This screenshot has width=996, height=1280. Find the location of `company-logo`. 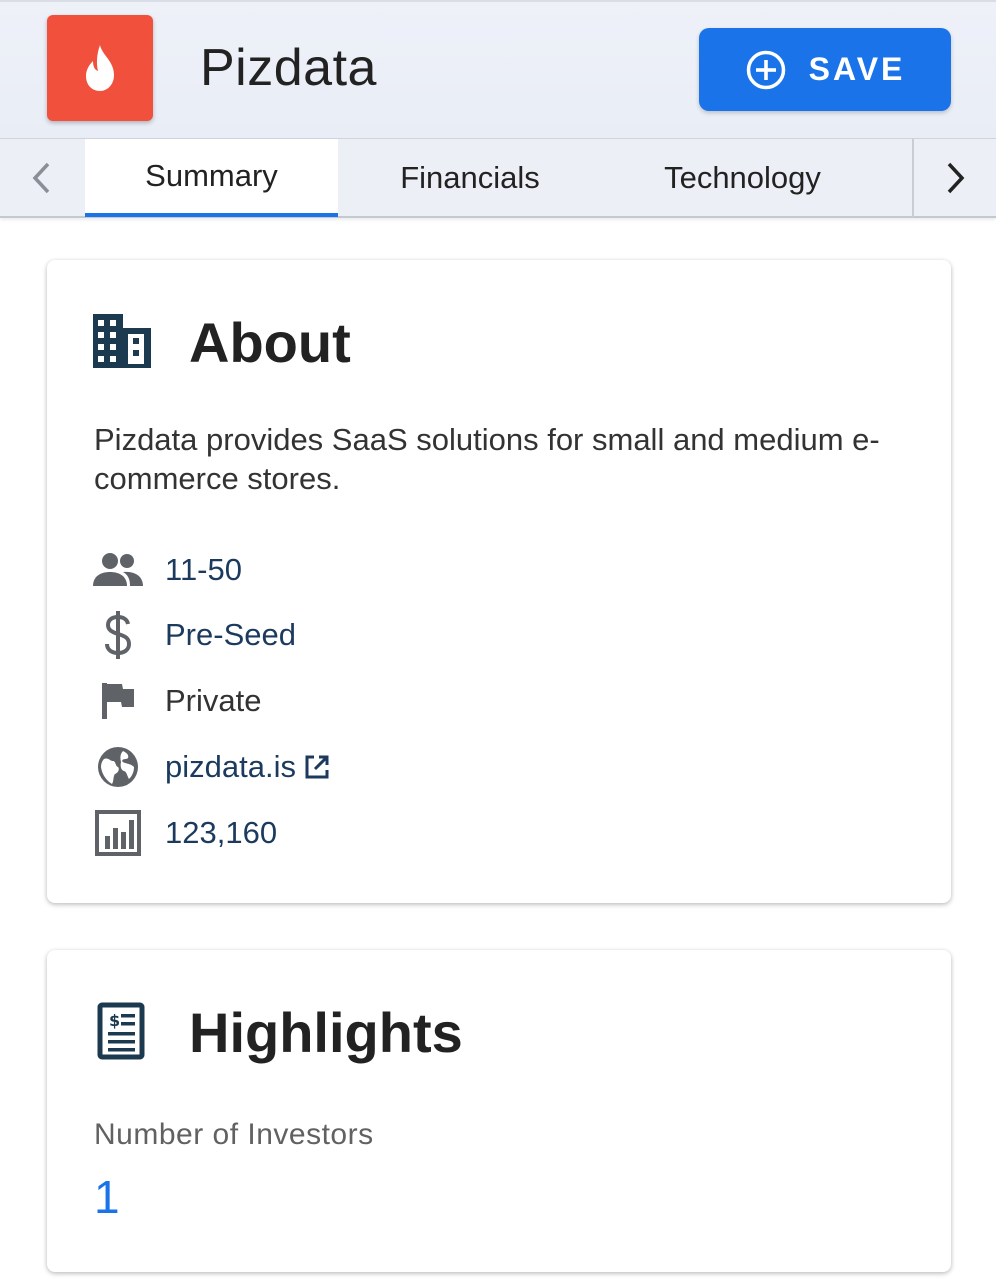

company-logo is located at coordinates (100, 68).